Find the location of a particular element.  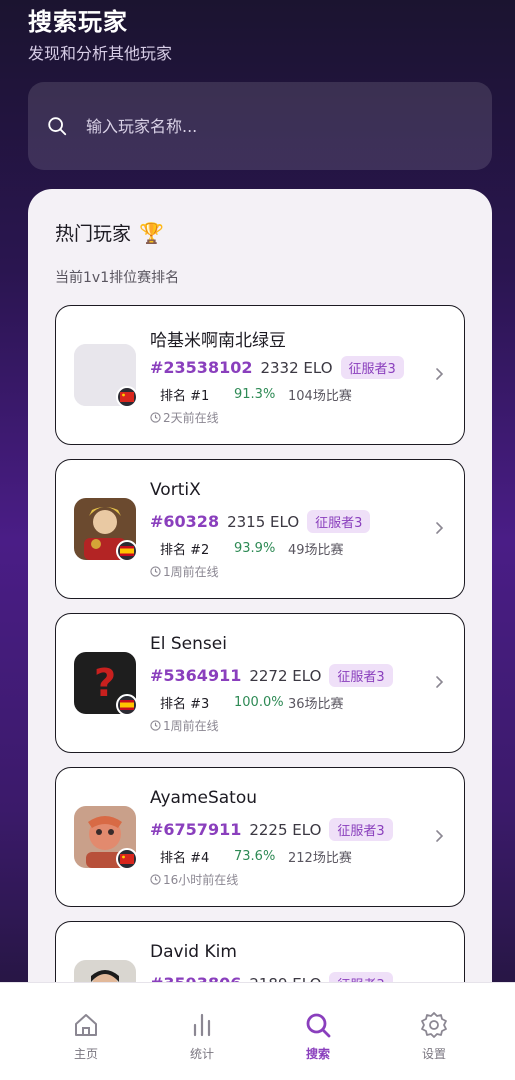

bottom-tab-bar: 主页 统计 搜索 设置 is located at coordinates (257, 1031).